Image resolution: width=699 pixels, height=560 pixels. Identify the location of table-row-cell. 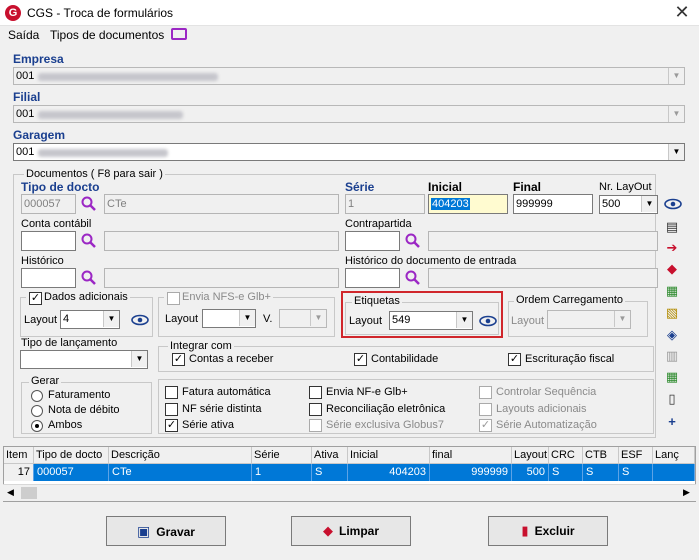
(674, 472).